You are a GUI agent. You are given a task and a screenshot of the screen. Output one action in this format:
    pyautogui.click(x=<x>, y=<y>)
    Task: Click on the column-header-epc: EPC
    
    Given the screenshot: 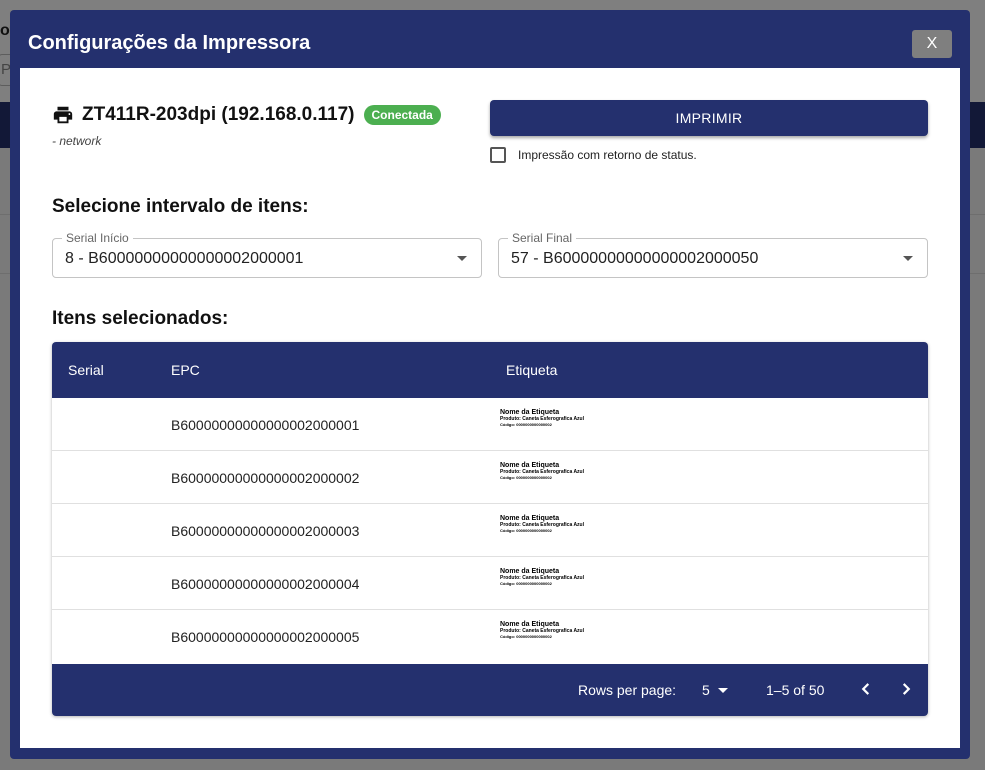 What is the action you would take?
    pyautogui.click(x=185, y=370)
    